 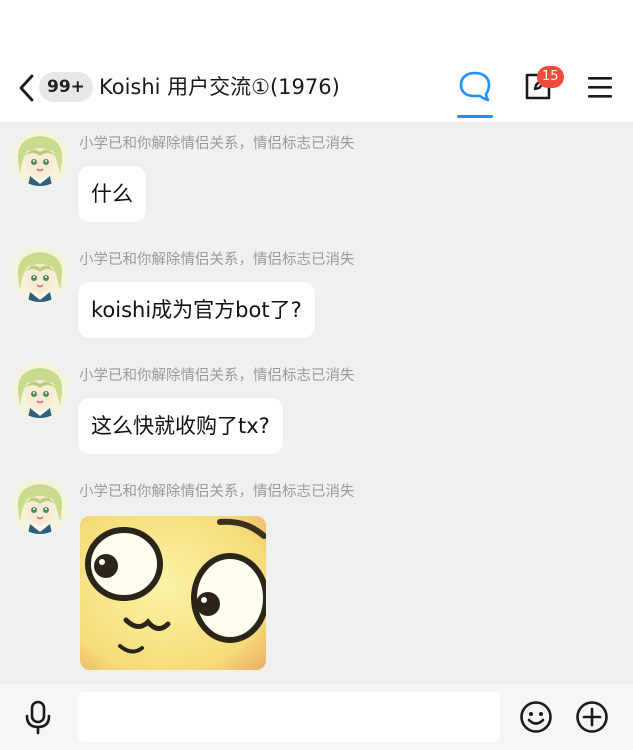 I want to click on voice-button, so click(x=38, y=717).